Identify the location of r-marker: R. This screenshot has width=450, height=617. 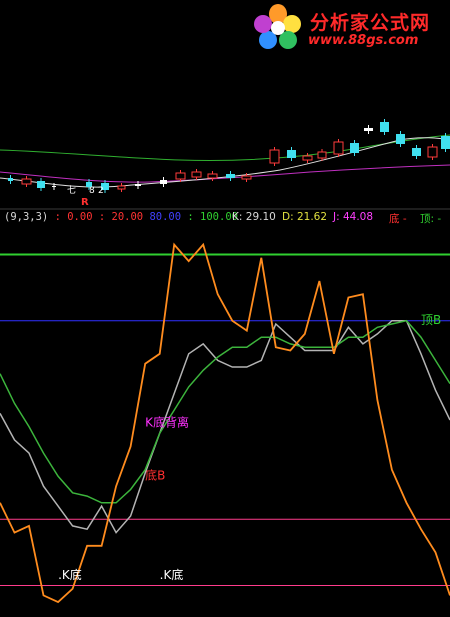
(85, 202).